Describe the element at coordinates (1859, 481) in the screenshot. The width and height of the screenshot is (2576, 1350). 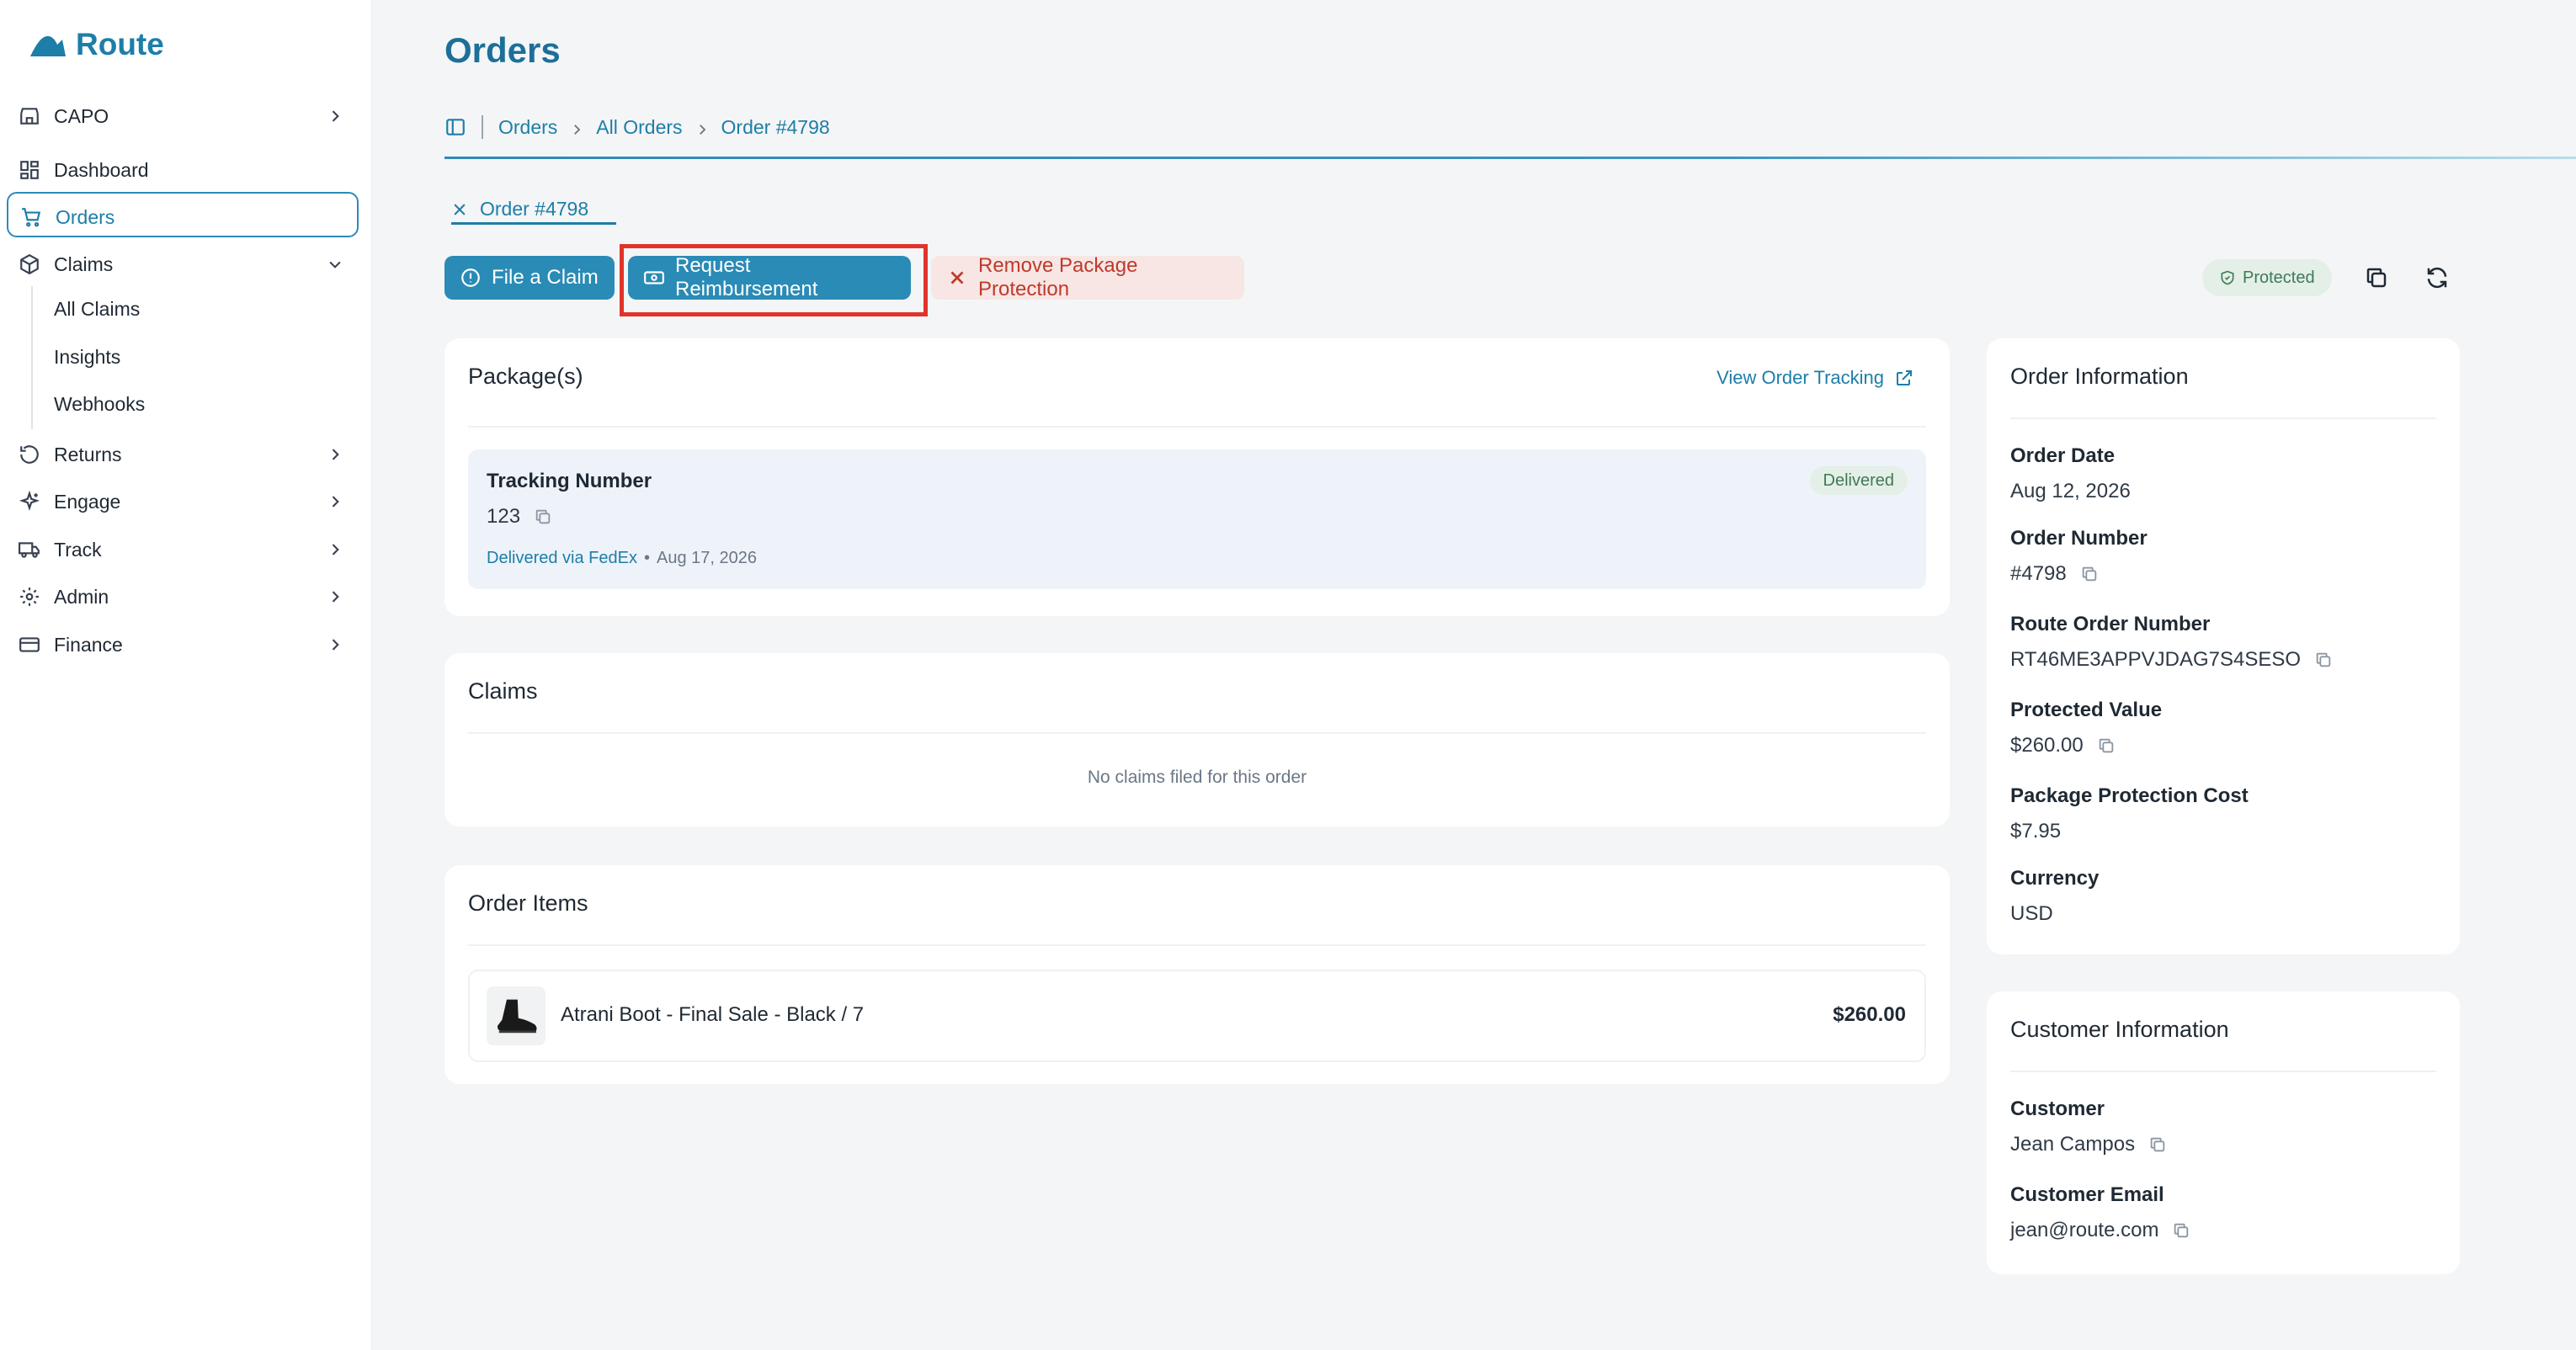
I see `delivered-badge: Delivered` at that location.